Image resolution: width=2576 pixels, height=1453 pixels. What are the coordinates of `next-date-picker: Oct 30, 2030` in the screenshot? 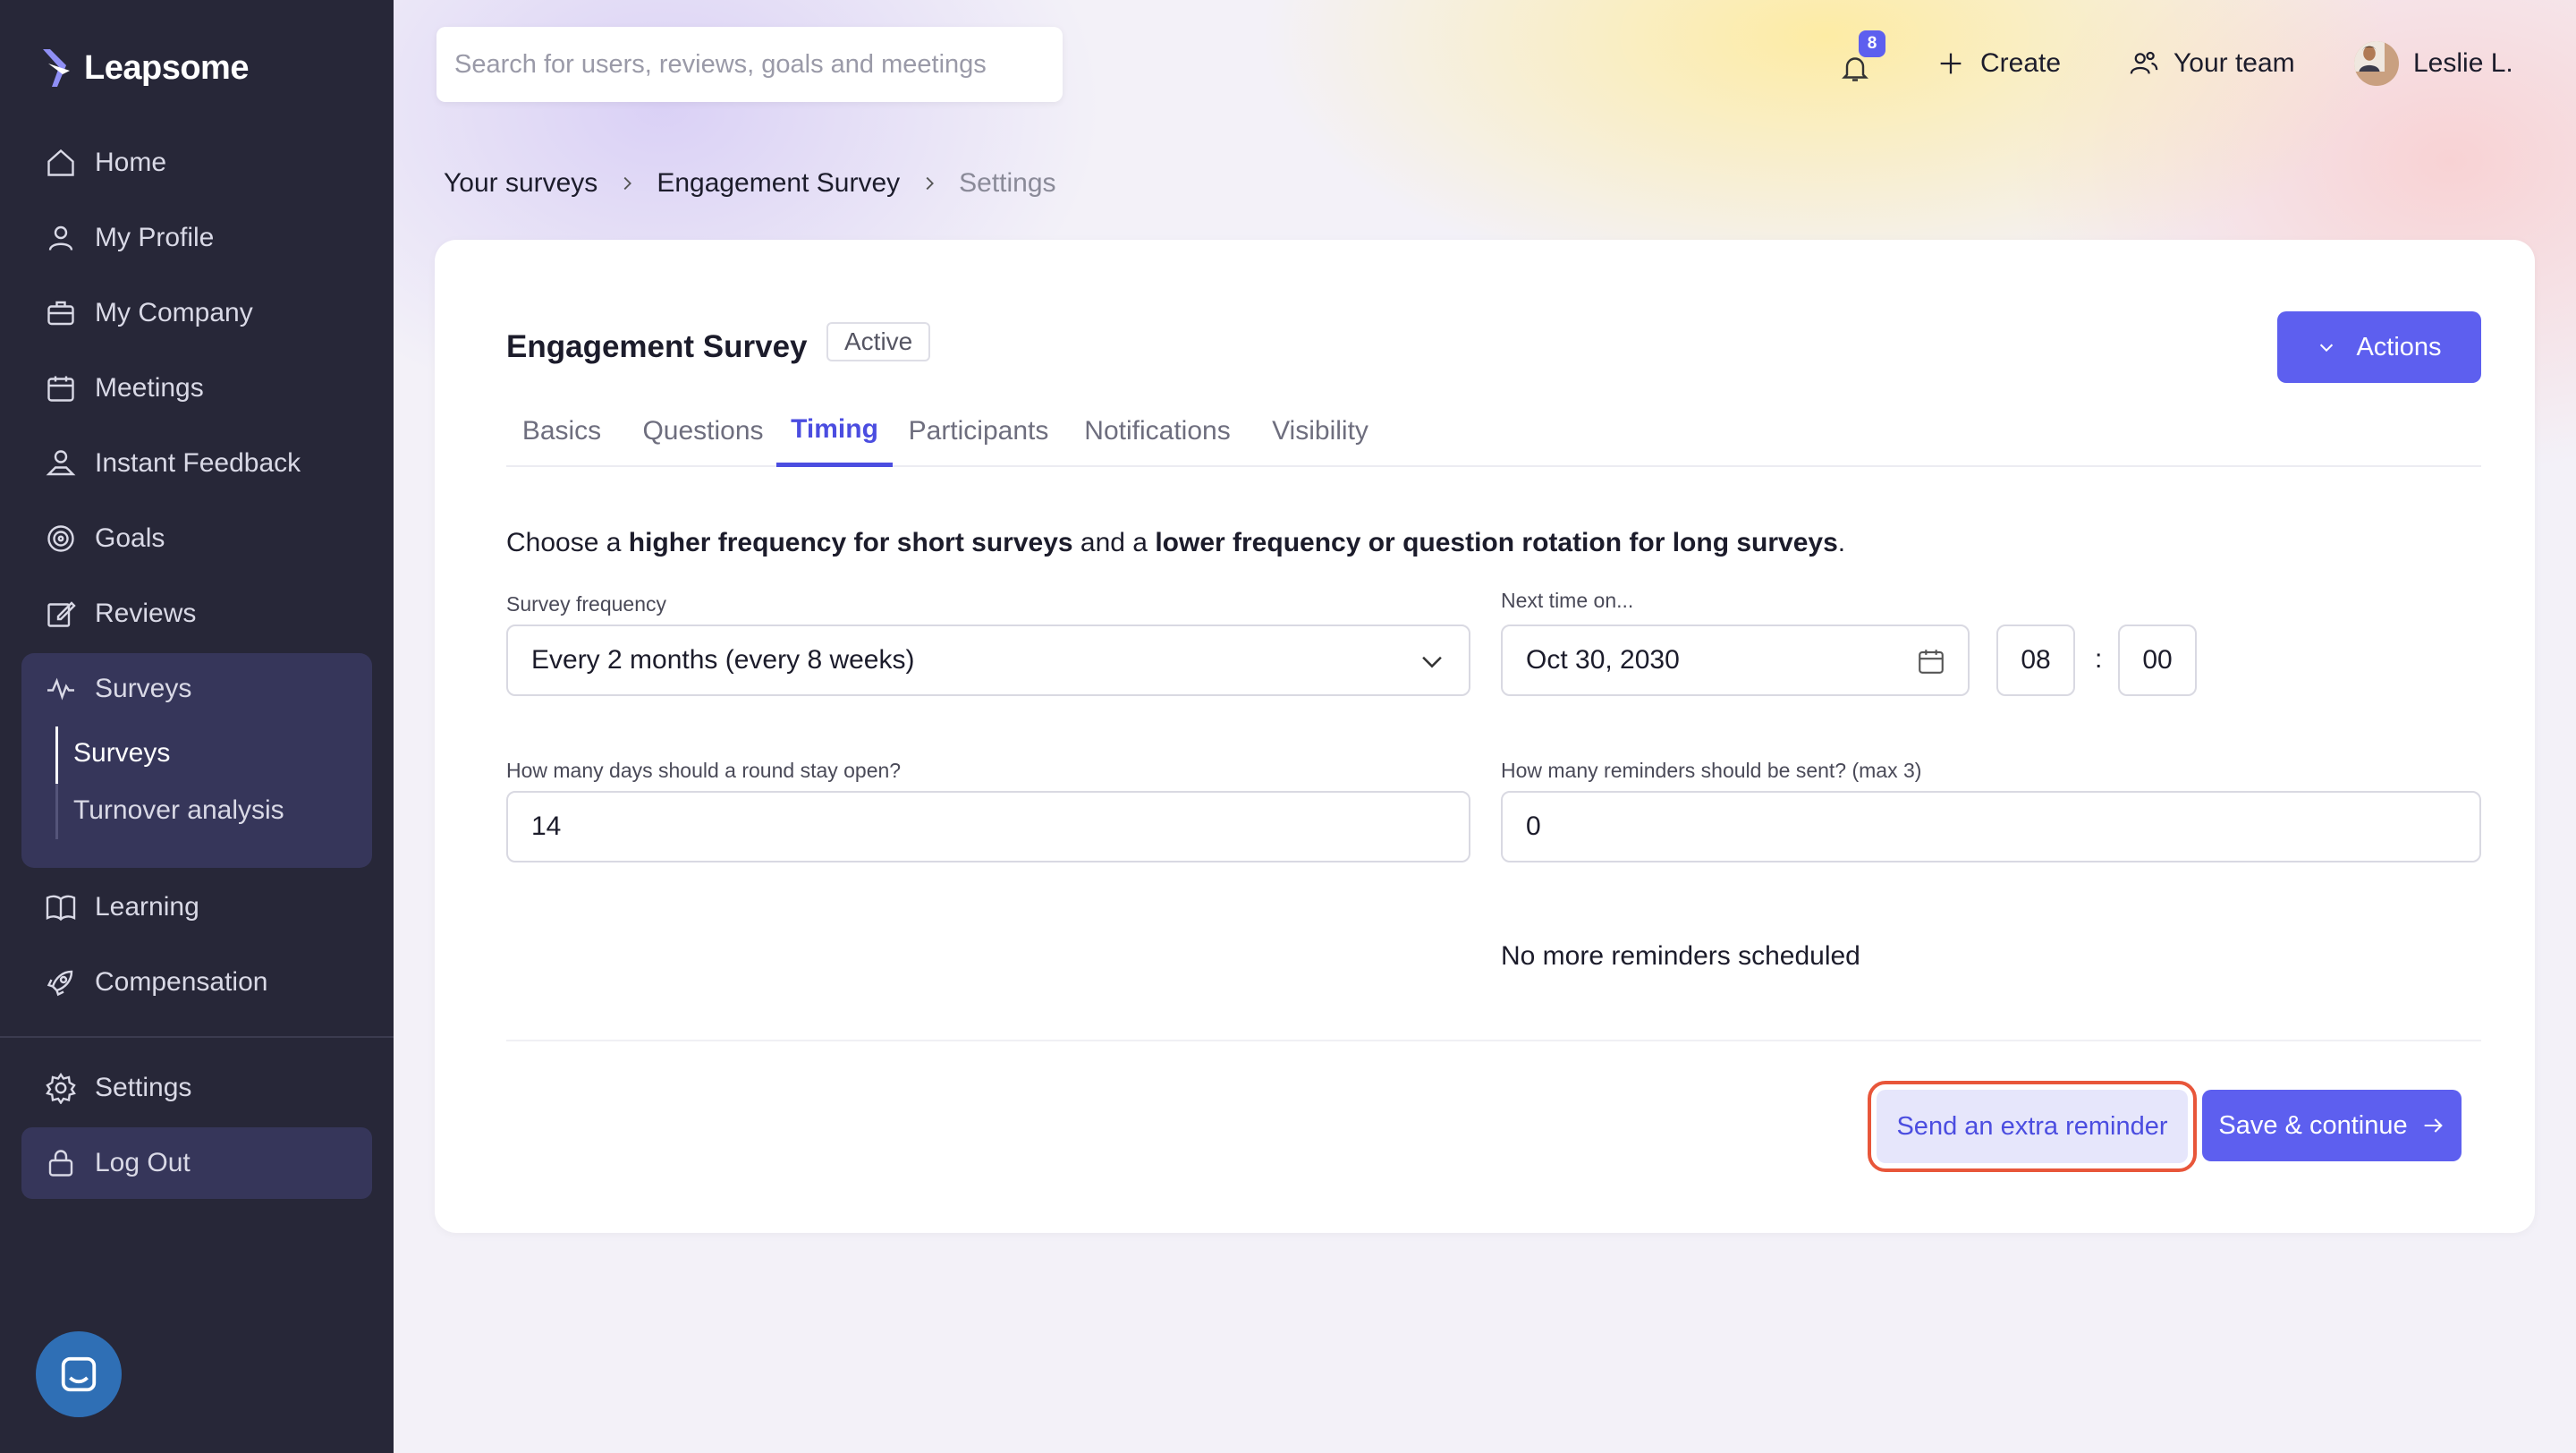 It's located at (1735, 660).